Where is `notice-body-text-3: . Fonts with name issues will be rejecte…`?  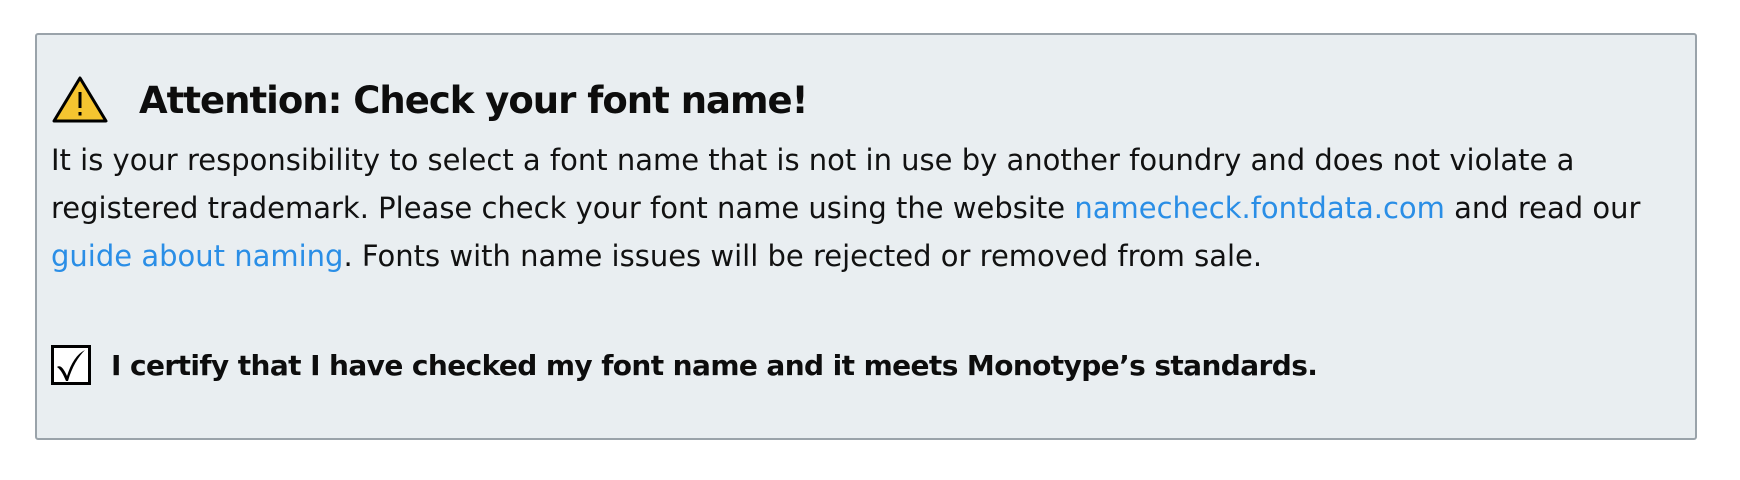 notice-body-text-3: . Fonts with name issues will be rejecte… is located at coordinates (803, 256).